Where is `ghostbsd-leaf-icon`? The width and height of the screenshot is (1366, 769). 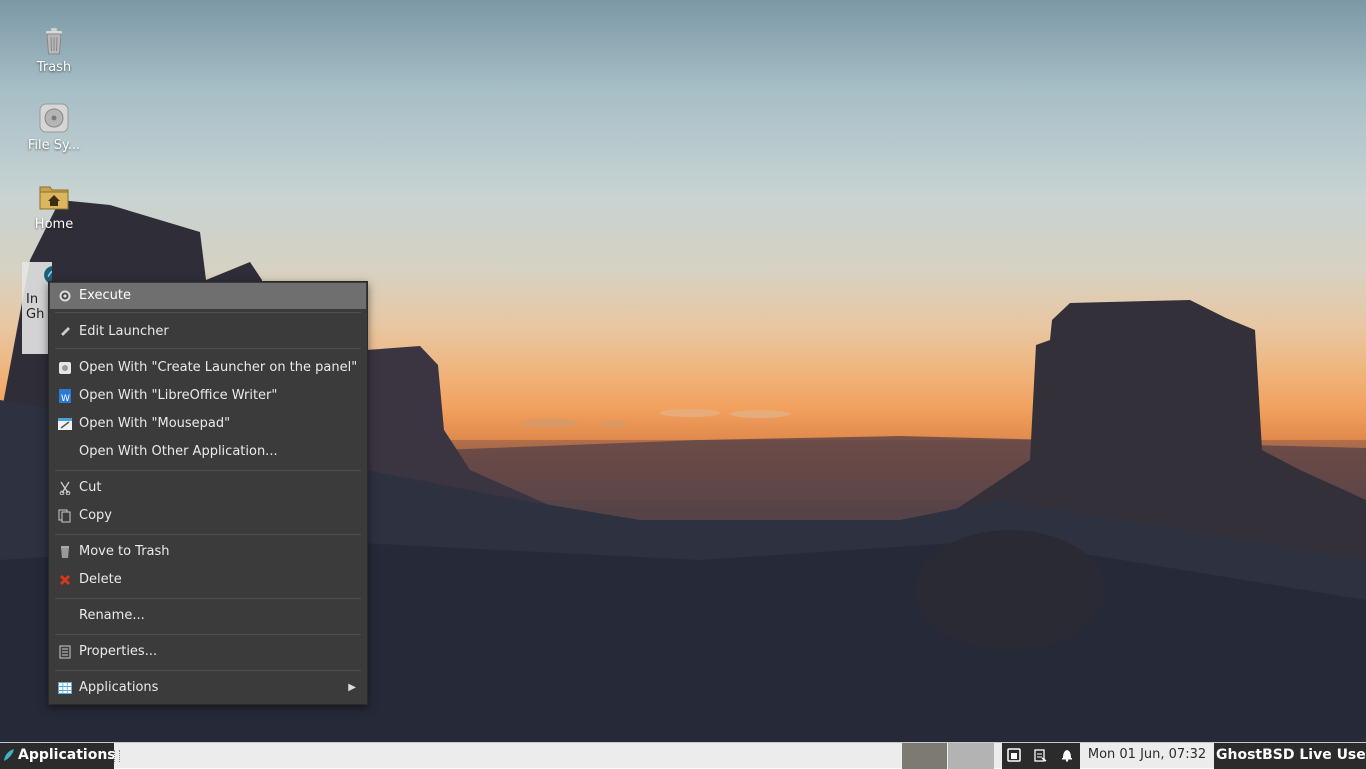 ghostbsd-leaf-icon is located at coordinates (9, 755).